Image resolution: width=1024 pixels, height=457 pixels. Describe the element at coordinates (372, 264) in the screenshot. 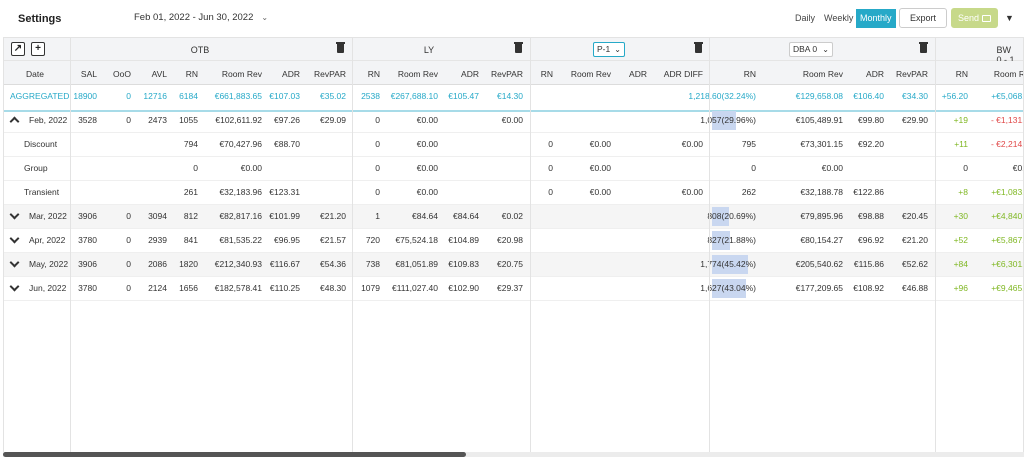

I see `cell-ly: 738` at that location.